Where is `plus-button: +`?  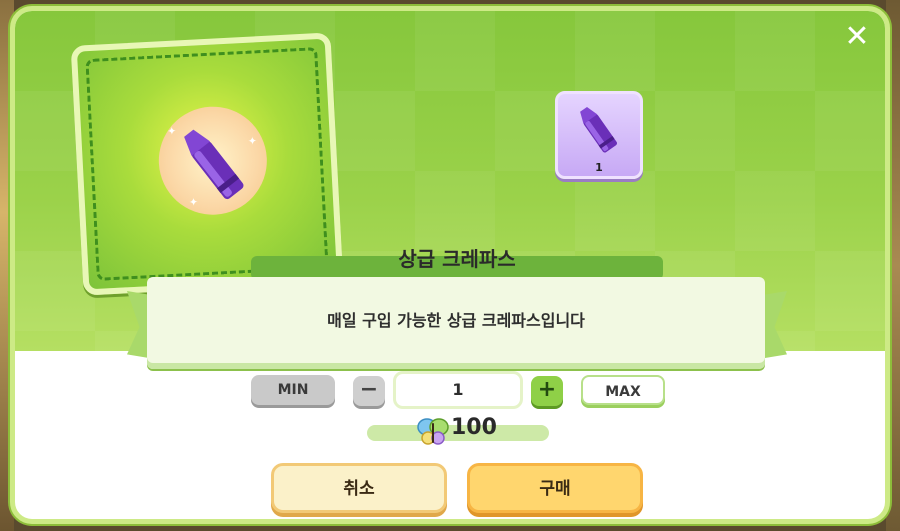 plus-button: + is located at coordinates (547, 391).